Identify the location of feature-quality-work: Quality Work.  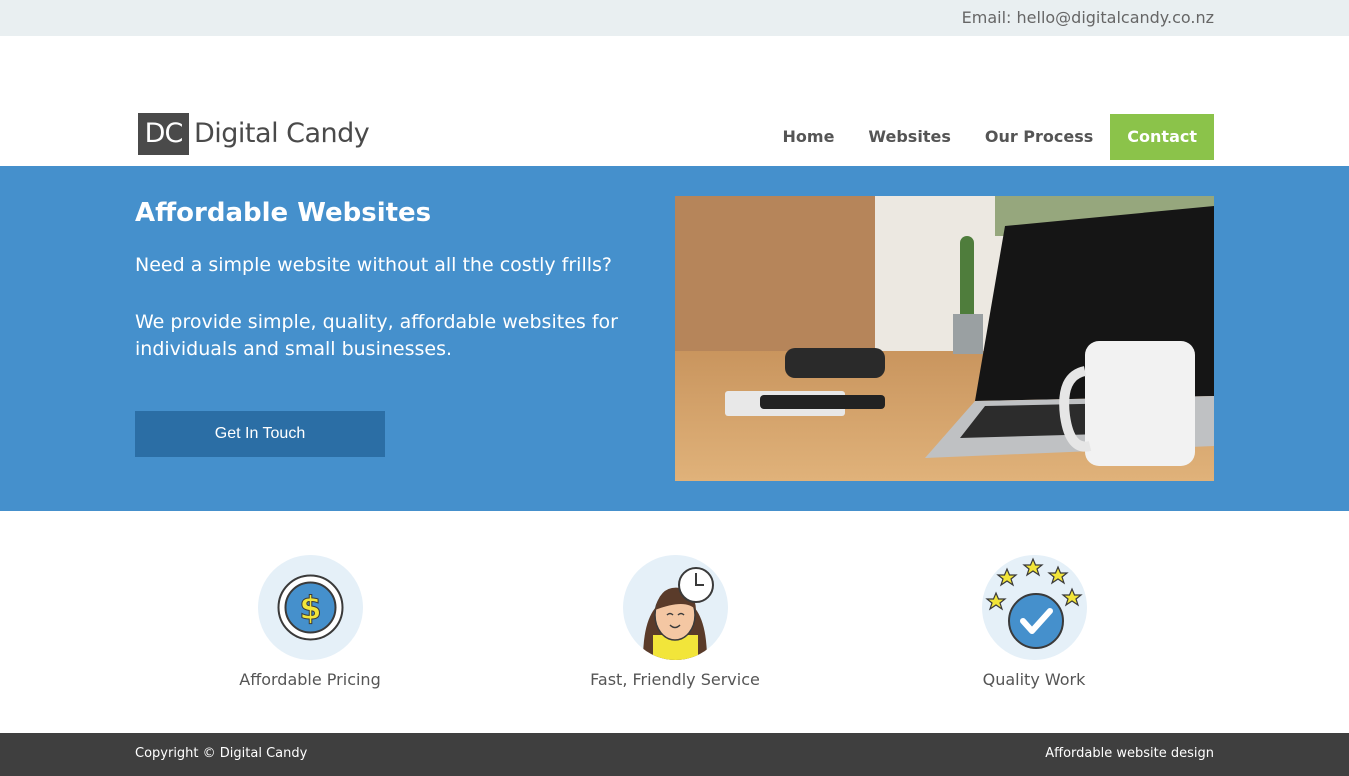
(1034, 622).